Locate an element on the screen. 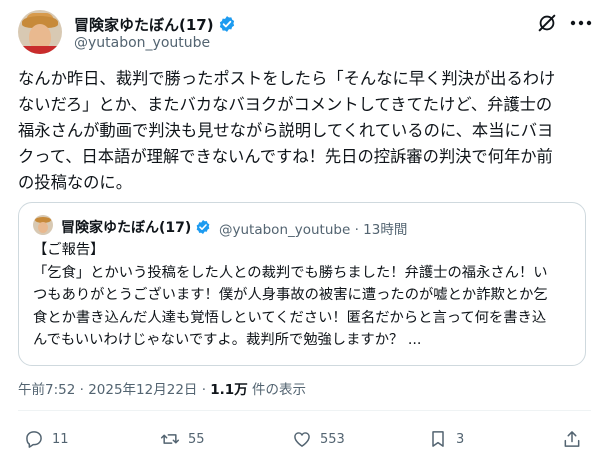 The width and height of the screenshot is (609, 465). quoted-handle-time: @yutabon_youtube · 13時間 is located at coordinates (313, 230).